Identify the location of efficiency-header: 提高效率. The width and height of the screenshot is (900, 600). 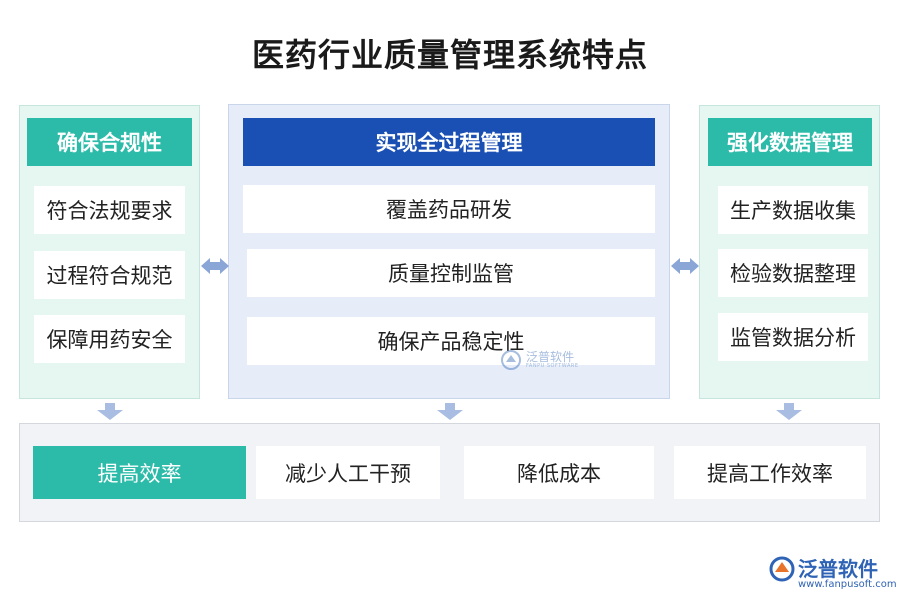
(139, 472).